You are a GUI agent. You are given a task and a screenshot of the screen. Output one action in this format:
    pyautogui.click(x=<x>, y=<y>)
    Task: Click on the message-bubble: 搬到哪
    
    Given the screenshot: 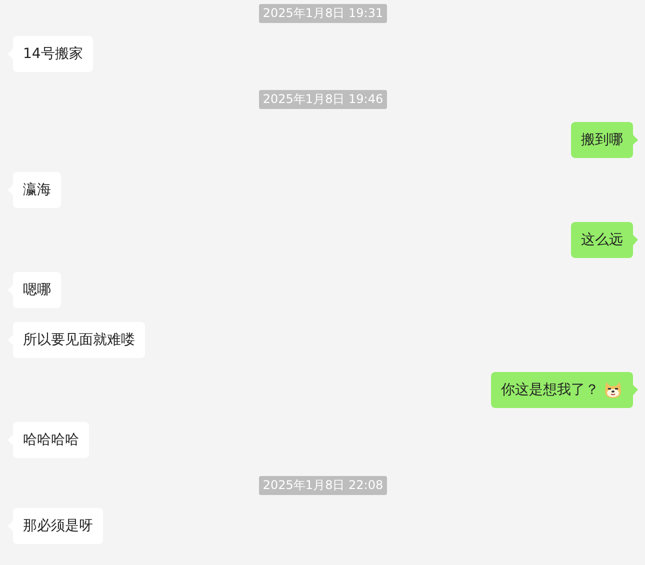 What is the action you would take?
    pyautogui.click(x=604, y=140)
    